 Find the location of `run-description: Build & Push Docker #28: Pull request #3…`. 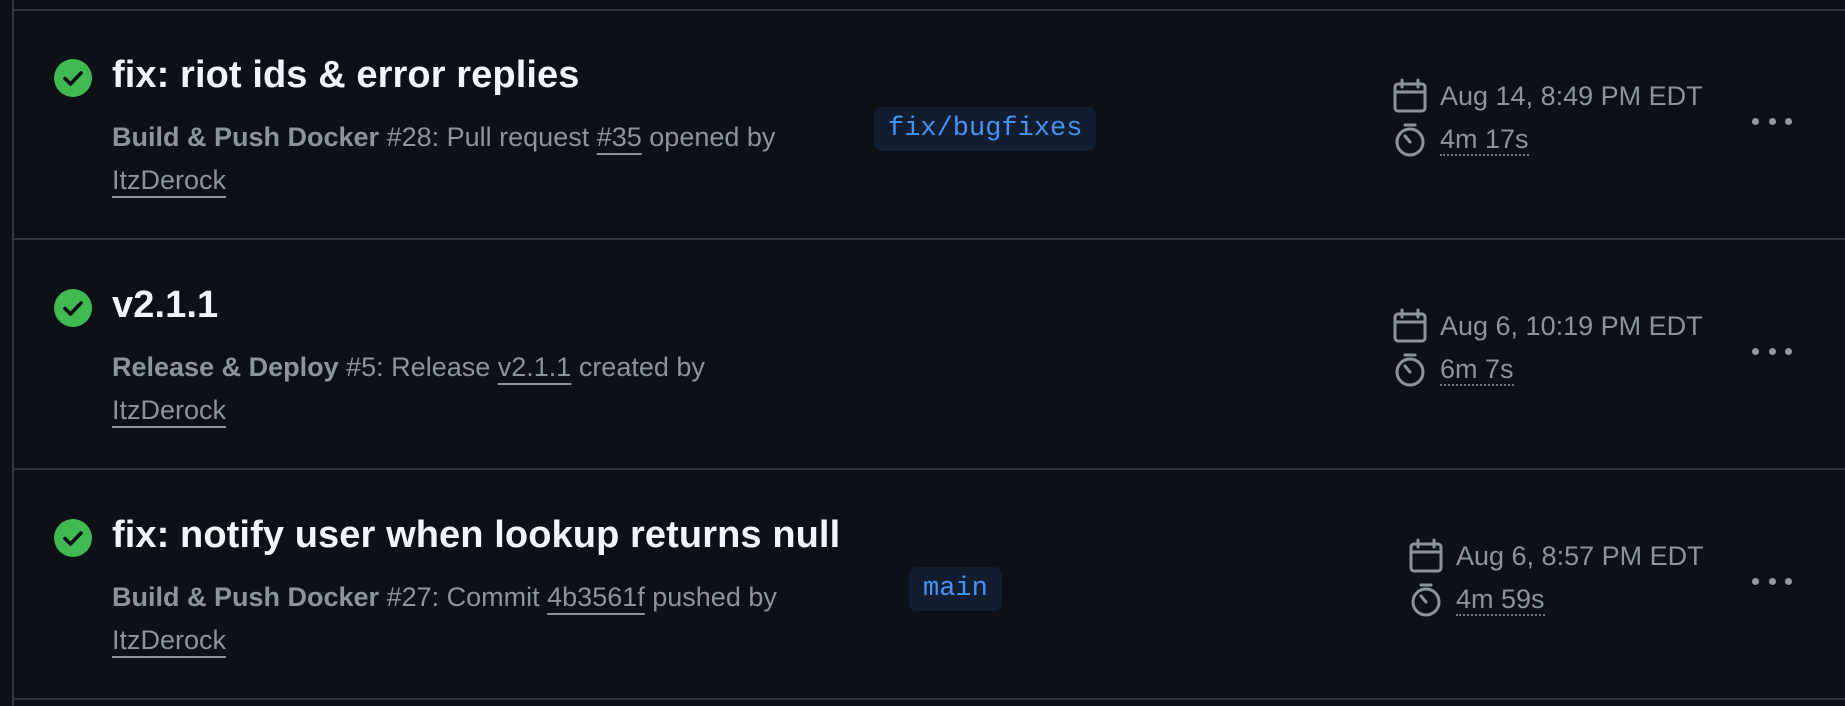

run-description: Build & Push Docker #28: Pull request #3… is located at coordinates (452, 159).